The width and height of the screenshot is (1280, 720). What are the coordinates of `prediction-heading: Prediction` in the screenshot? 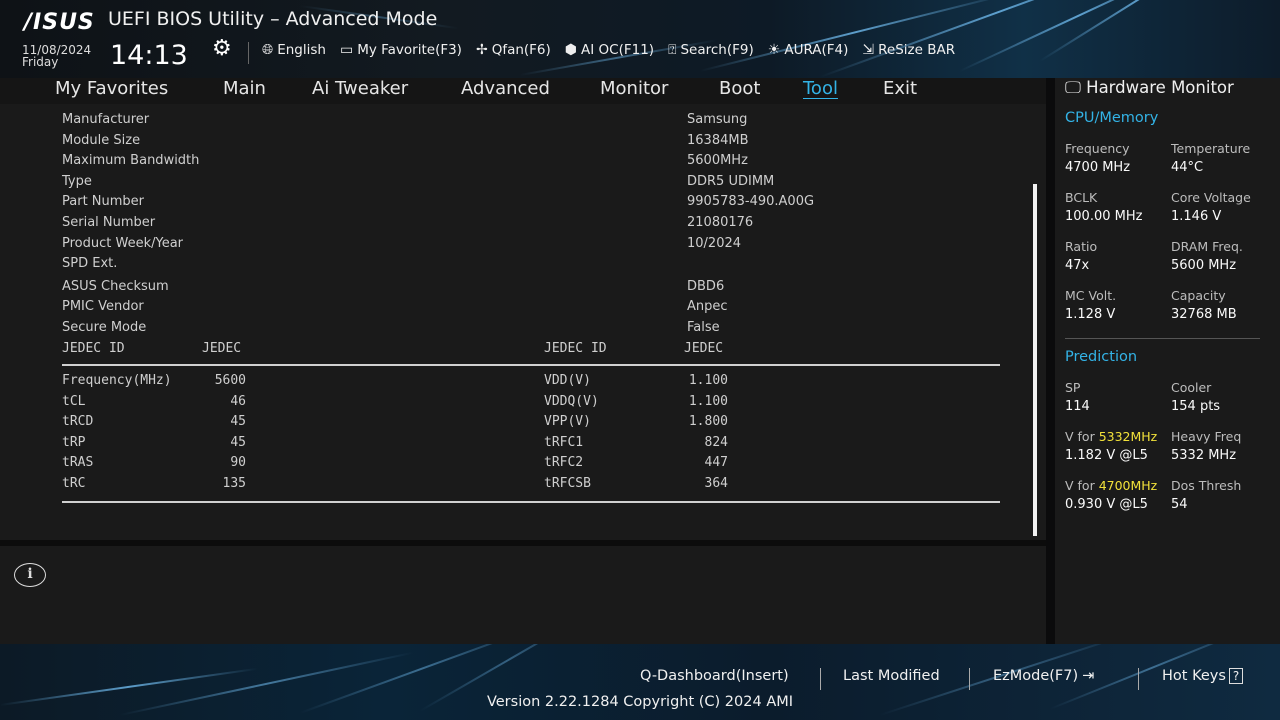 It's located at (1101, 357).